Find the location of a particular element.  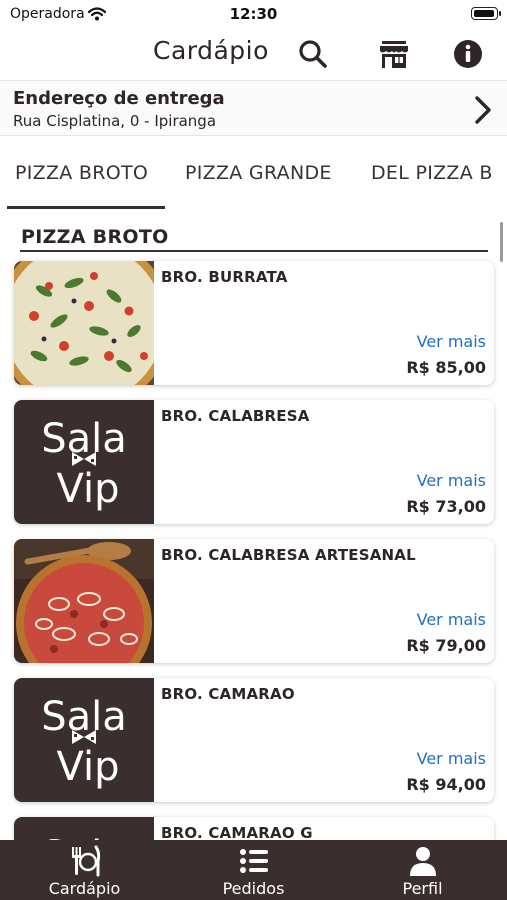

cutlery-icon is located at coordinates (85, 861).